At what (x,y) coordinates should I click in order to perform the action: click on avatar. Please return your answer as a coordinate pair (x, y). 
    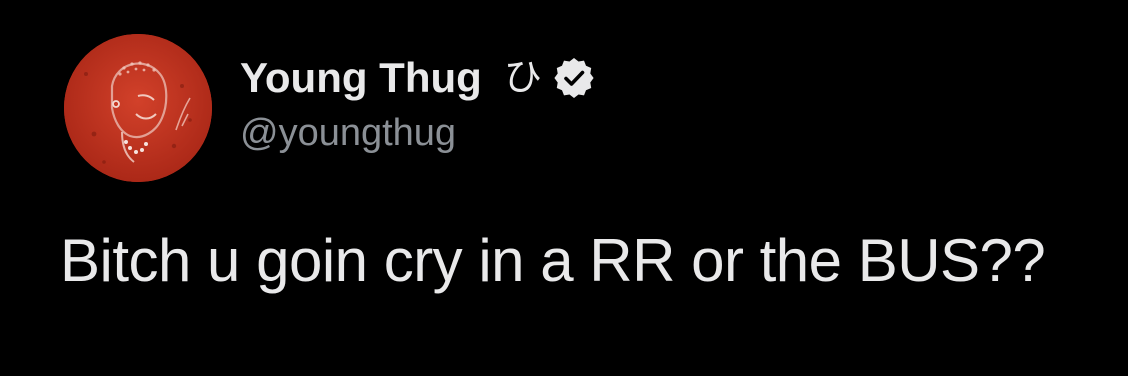
    Looking at the image, I should click on (138, 108).